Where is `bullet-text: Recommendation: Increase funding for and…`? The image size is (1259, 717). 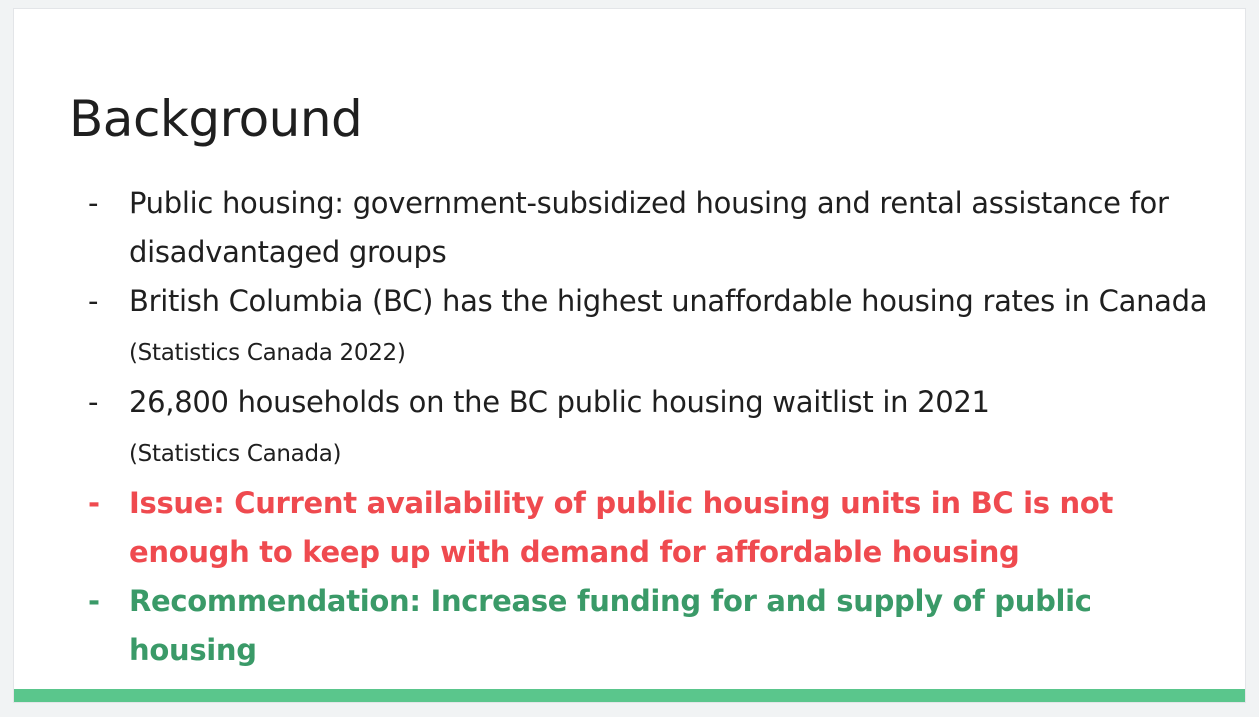
bullet-text: Recommendation: Increase funding for and… is located at coordinates (610, 625).